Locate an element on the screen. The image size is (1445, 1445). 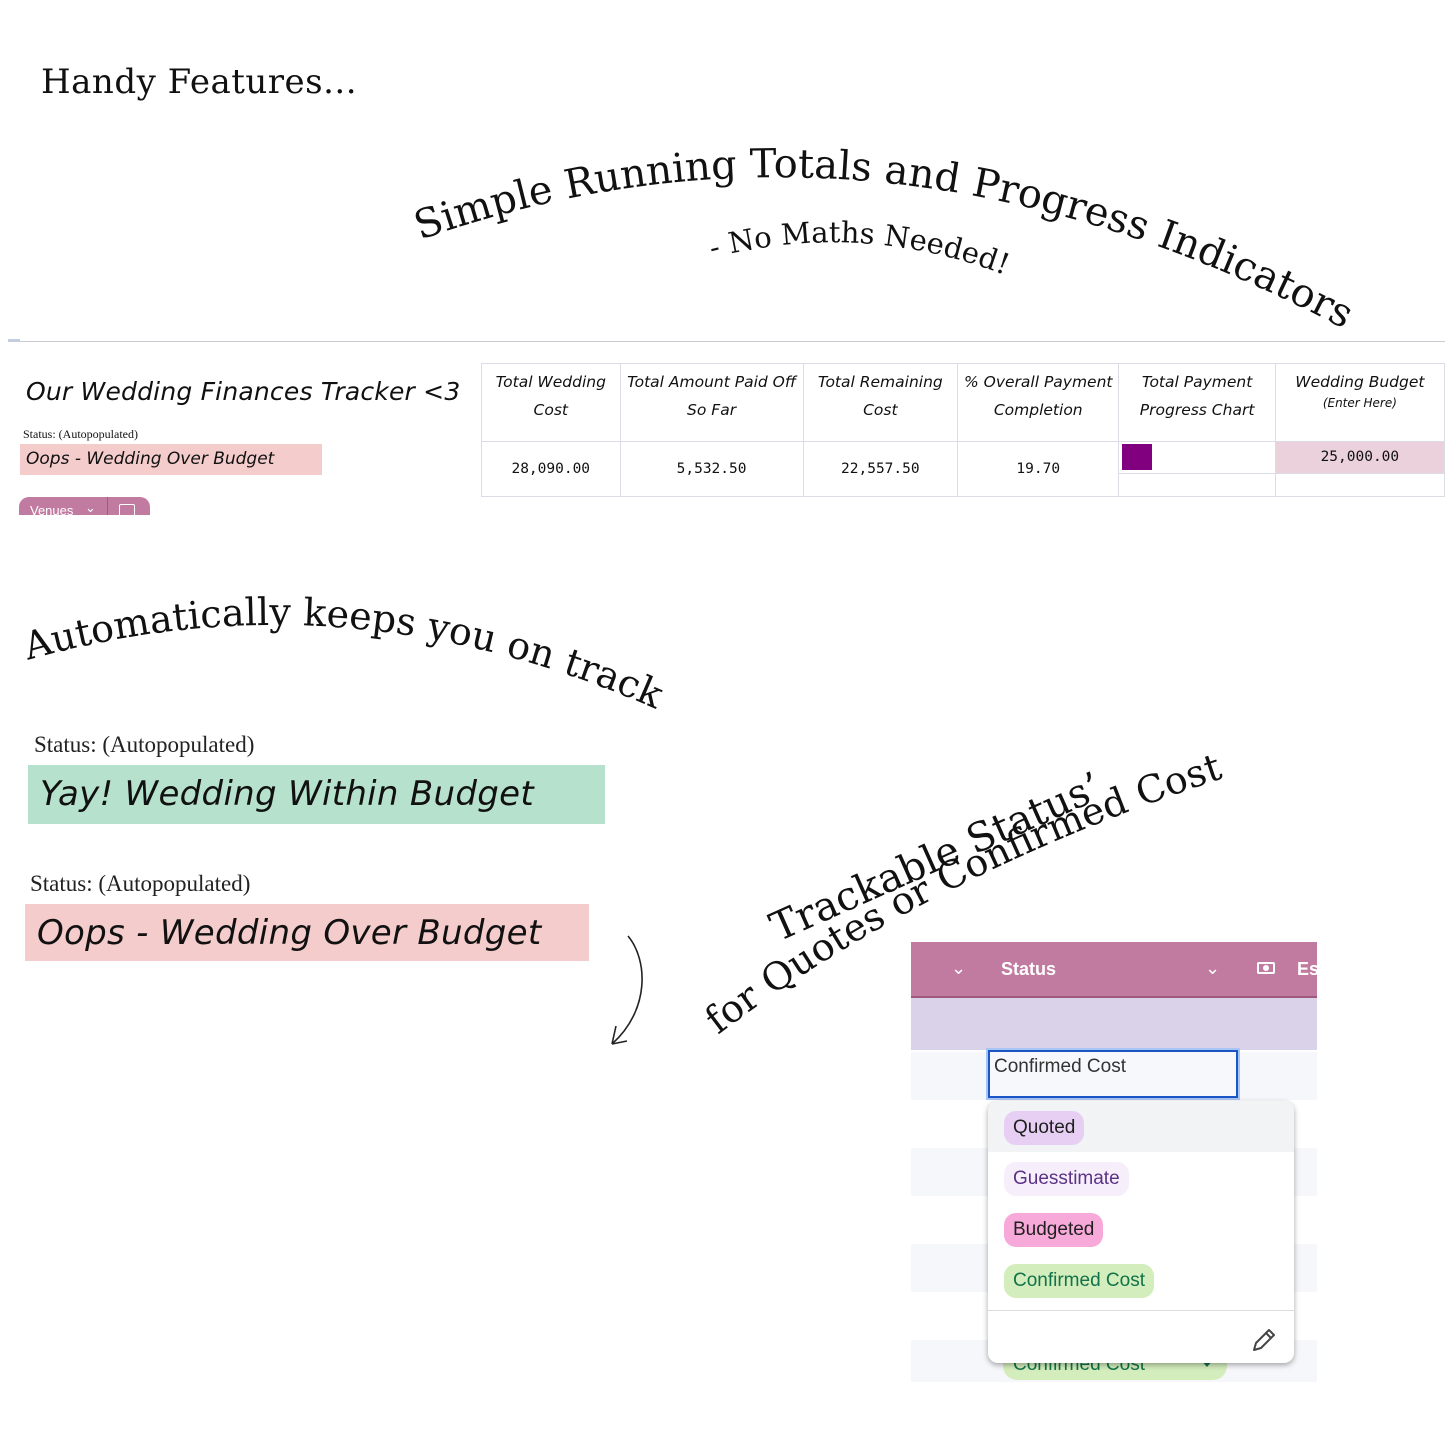
money-icon is located at coordinates (1266, 968).